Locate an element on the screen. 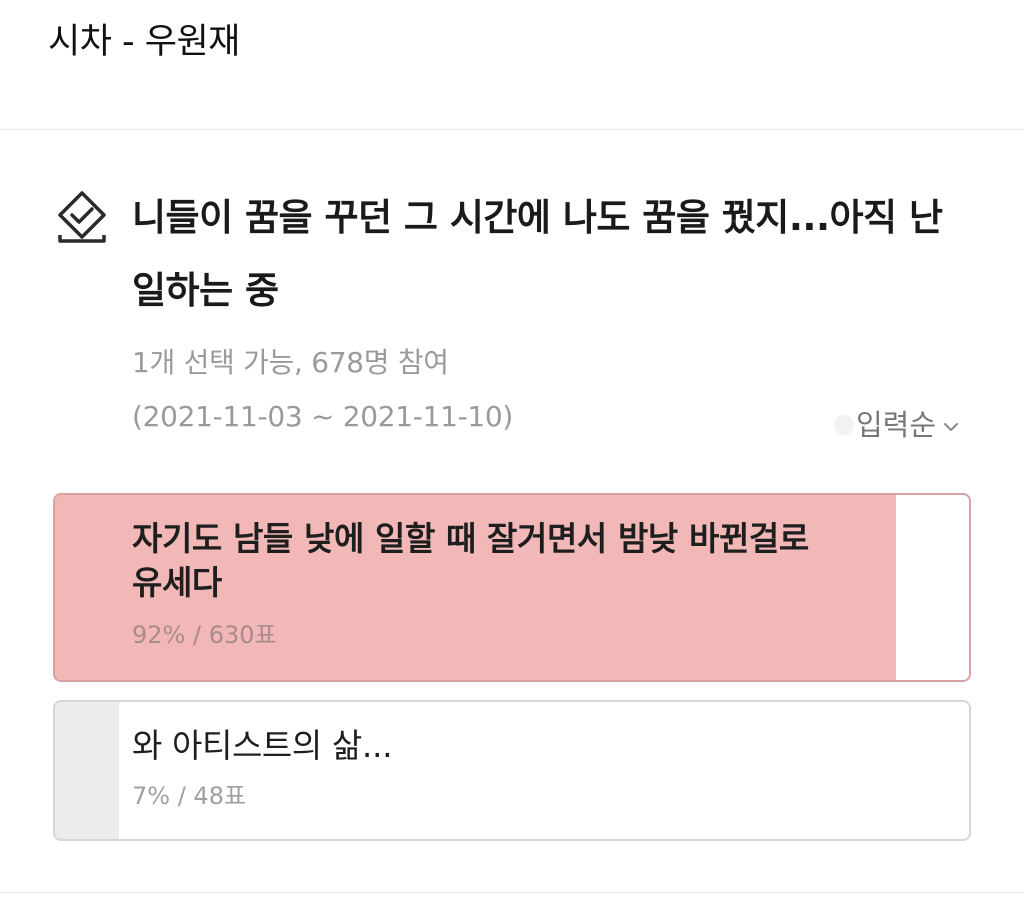  chevron-down-icon is located at coordinates (951, 427).